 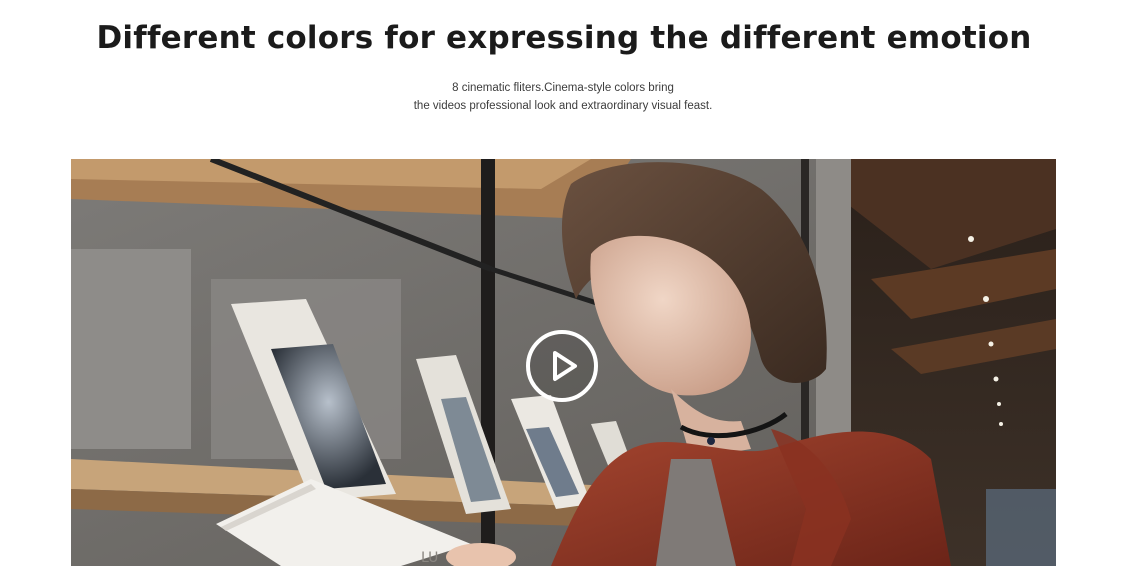 What do you see at coordinates (565, 366) in the screenshot?
I see `play-icon` at bounding box center [565, 366].